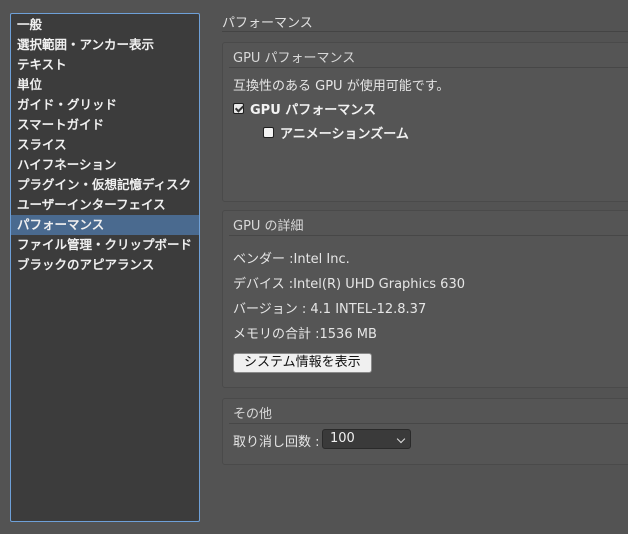  Describe the element at coordinates (105, 25) in the screenshot. I see `sidebar-item-general: 一般` at that location.